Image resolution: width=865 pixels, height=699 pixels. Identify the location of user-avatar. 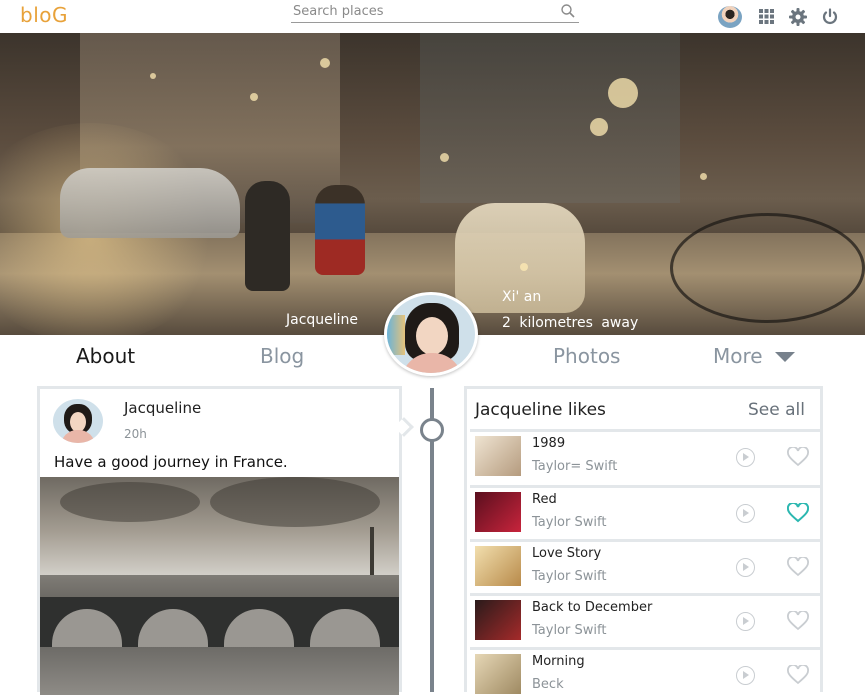
(730, 17).